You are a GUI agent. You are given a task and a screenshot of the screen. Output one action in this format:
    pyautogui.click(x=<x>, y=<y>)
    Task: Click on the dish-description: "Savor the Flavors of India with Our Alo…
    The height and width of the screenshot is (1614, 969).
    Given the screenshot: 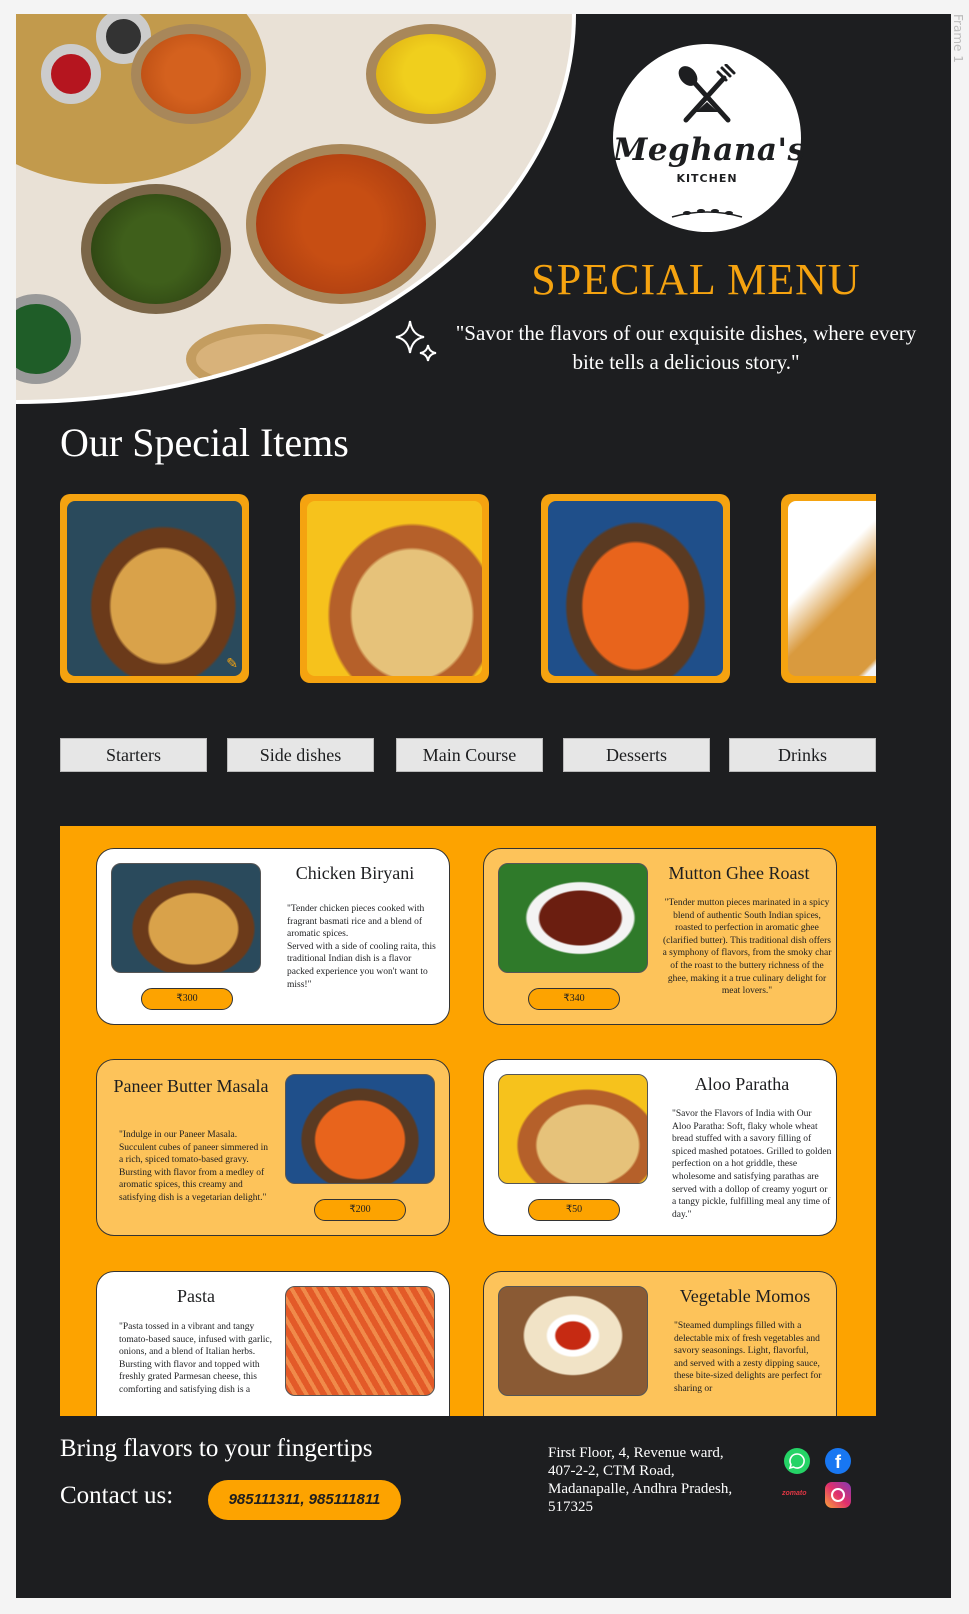 What is the action you would take?
    pyautogui.click(x=752, y=1164)
    